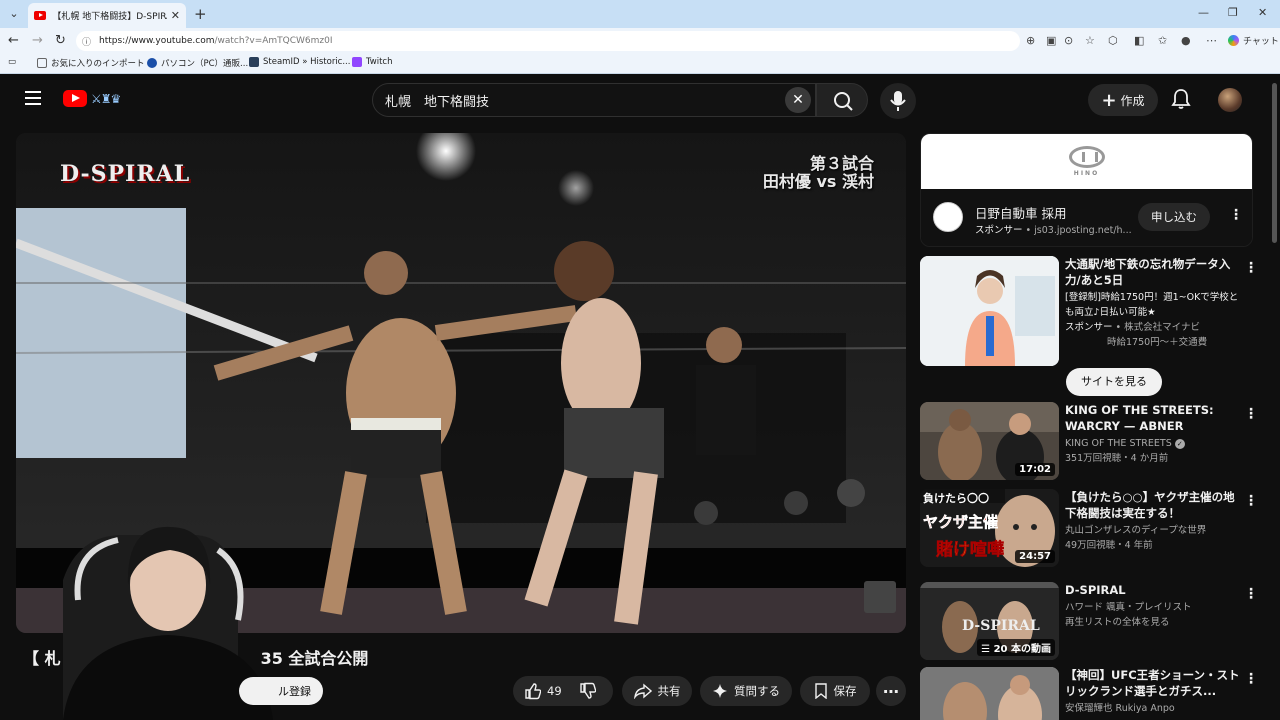 The image size is (1280, 720). I want to click on search-input: 札幌 地下格闘技, so click(437, 100).